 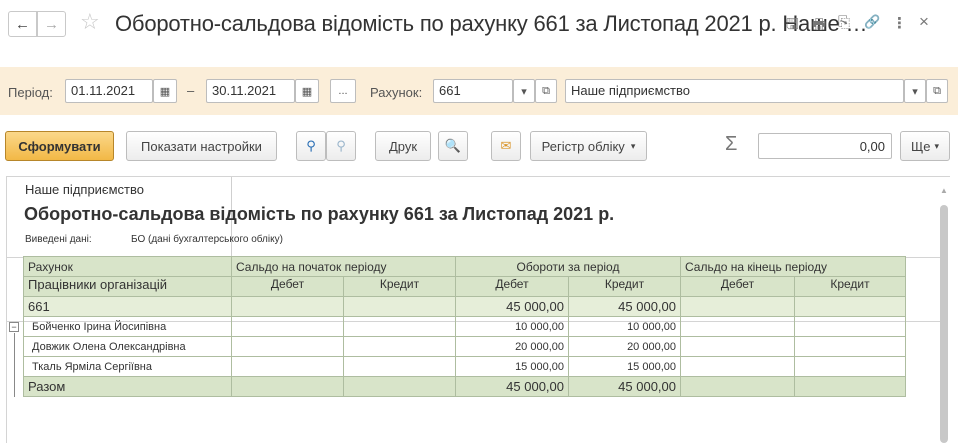 I want to click on search-cancel-icon: ⚲, so click(x=341, y=145).